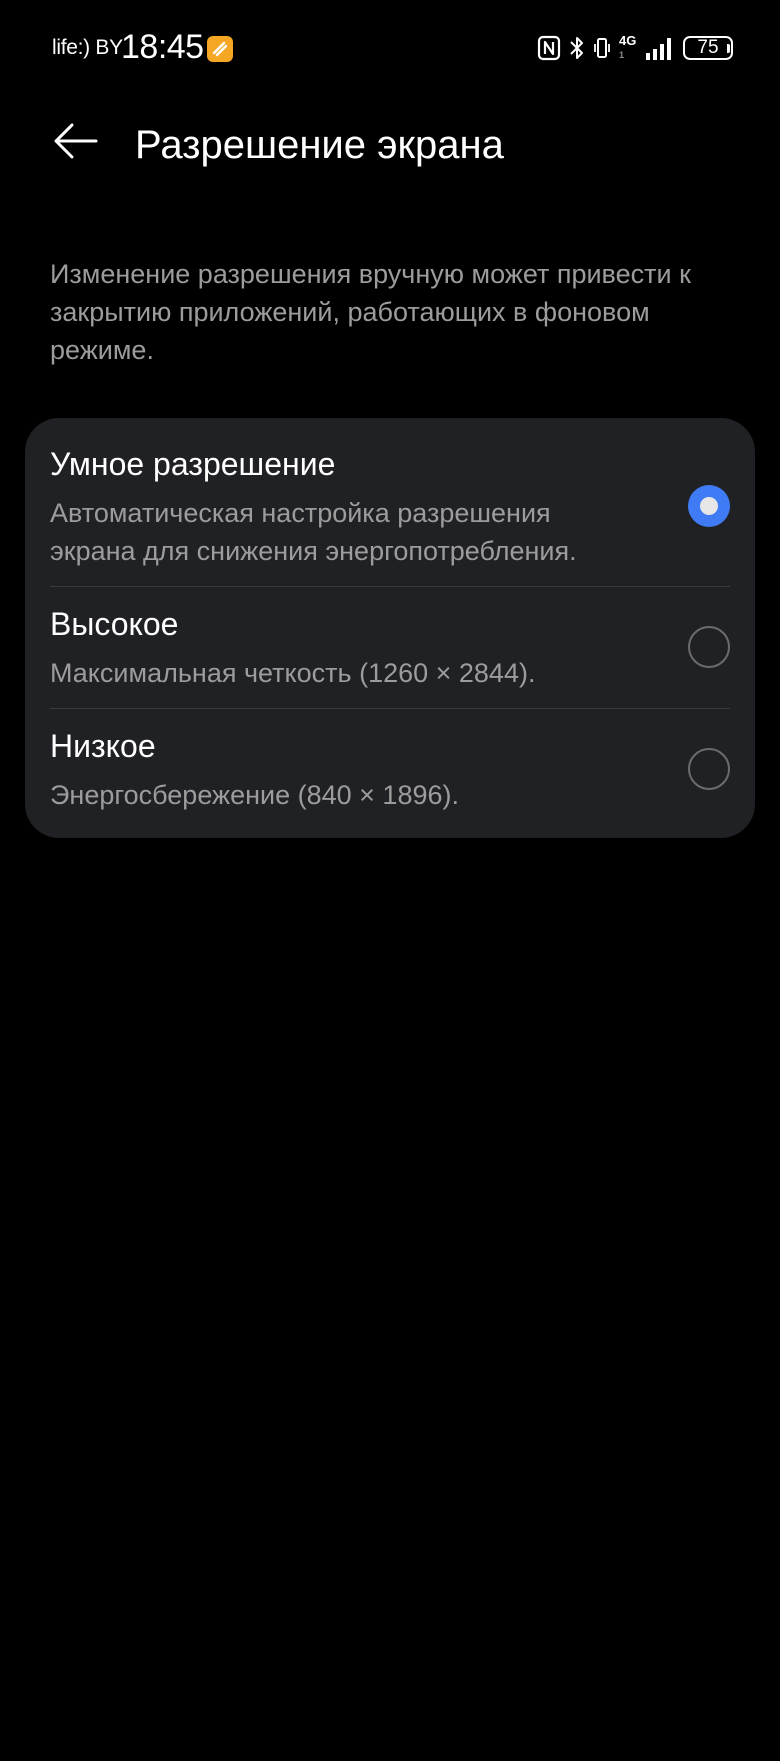 The image size is (780, 1761). Describe the element at coordinates (162, 47) in the screenshot. I see `status-clock: 18:45` at that location.